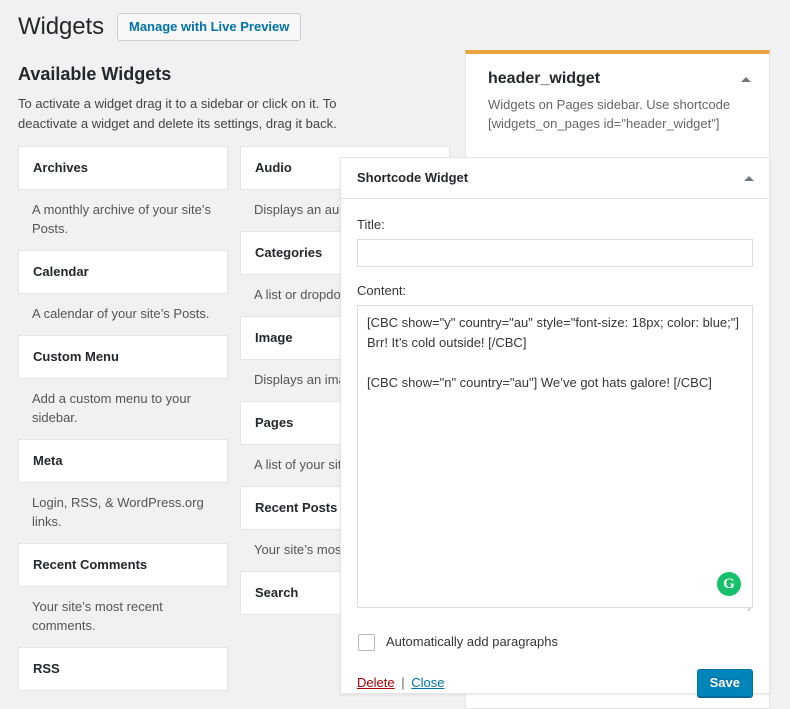 This screenshot has width=790, height=709. Describe the element at coordinates (48, 460) in the screenshot. I see `widget-name-label: Meta` at that location.